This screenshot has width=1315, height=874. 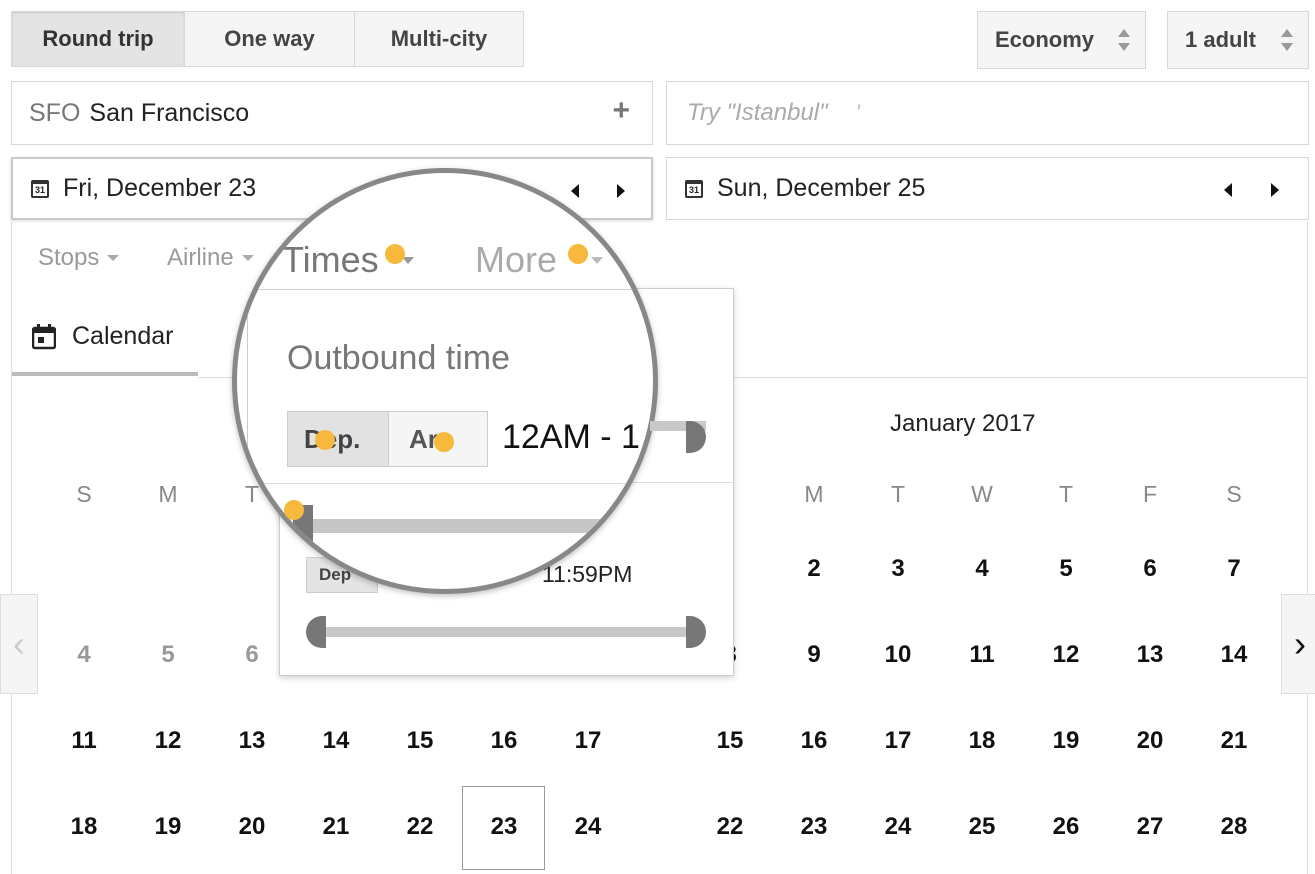 I want to click on prev-month-button: ‹, so click(x=19, y=644).